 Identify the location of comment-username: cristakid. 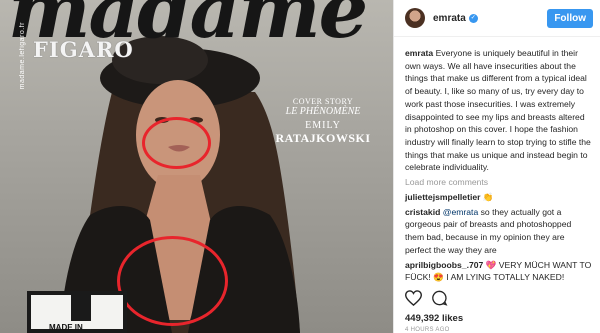
(422, 212).